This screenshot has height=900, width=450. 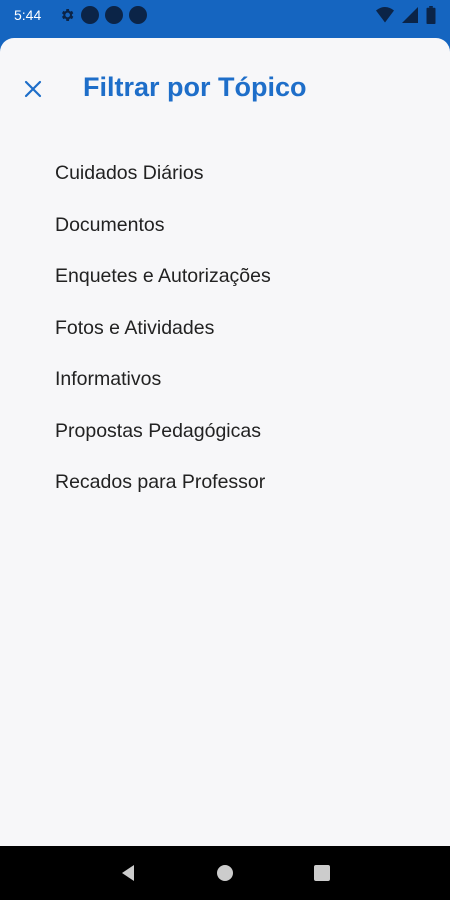 I want to click on topic-item: Fotos e Atividades, so click(x=252, y=329).